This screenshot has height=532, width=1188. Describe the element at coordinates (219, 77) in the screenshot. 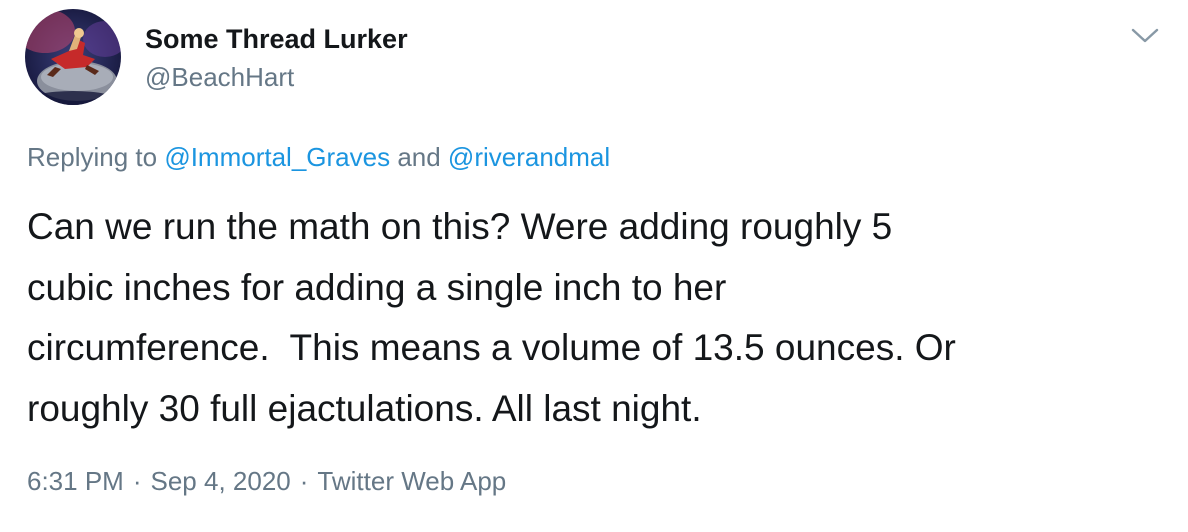

I see `author-handle: @BeachHart` at that location.